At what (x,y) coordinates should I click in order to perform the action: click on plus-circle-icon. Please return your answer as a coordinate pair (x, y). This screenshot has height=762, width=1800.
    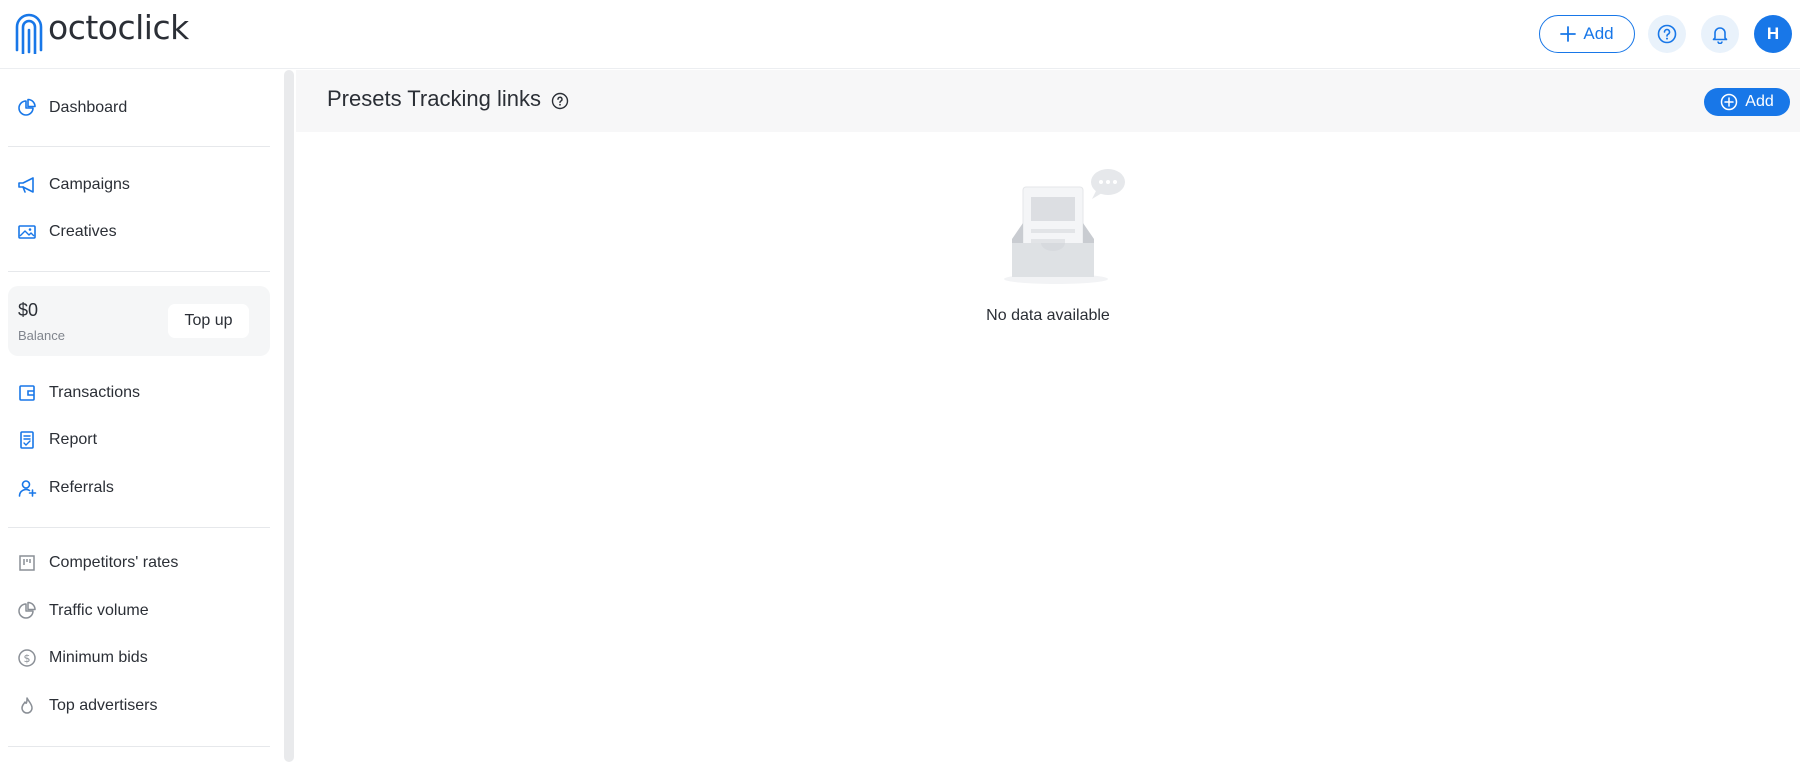
    Looking at the image, I should click on (1729, 102).